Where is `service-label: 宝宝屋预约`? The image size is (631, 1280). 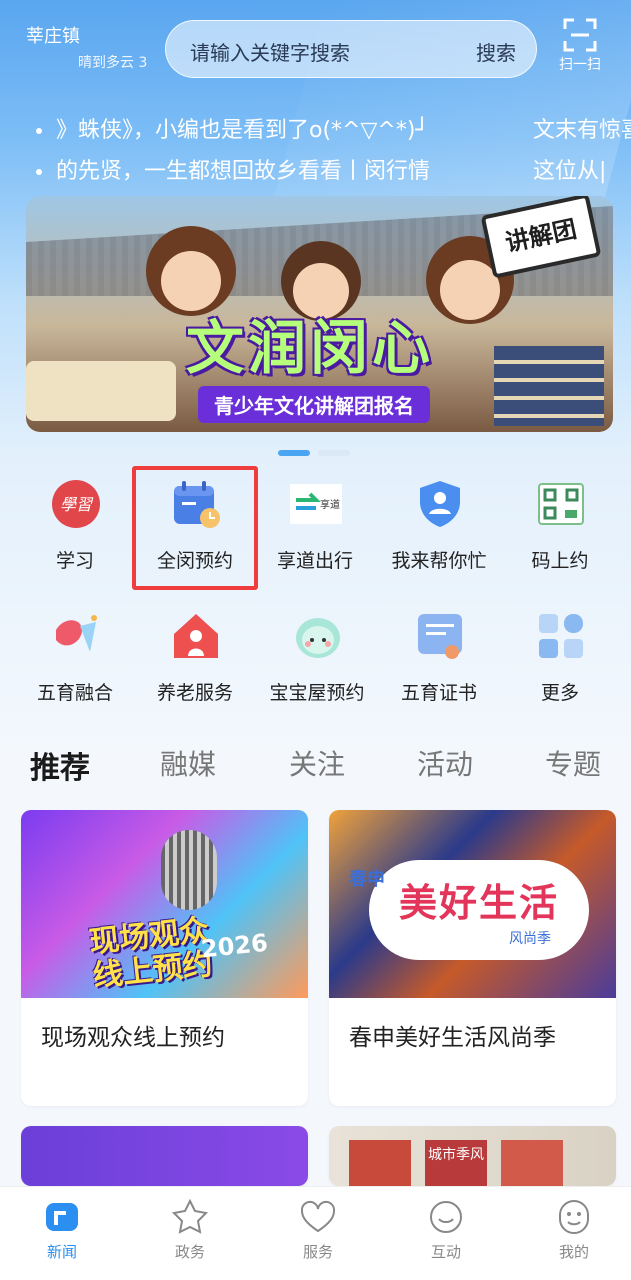
service-label: 宝宝屋预约 is located at coordinates (317, 693).